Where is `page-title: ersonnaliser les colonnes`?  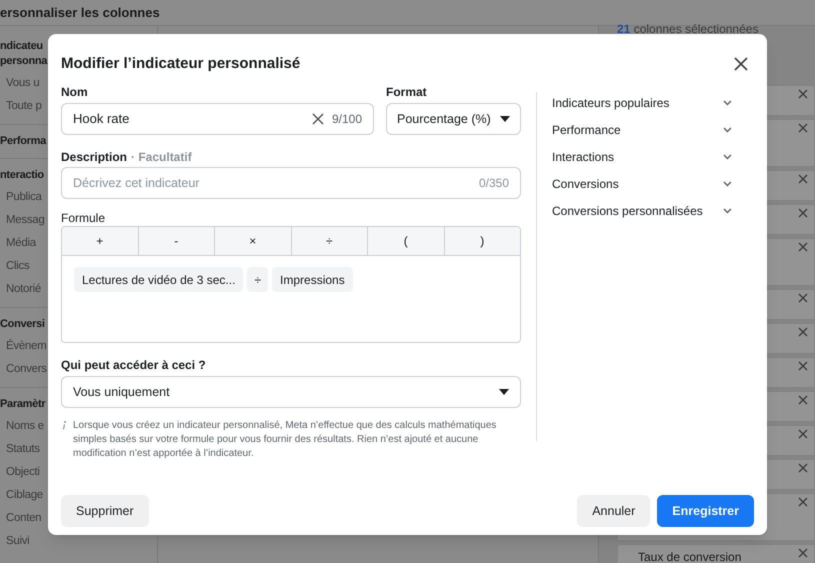
page-title: ersonnaliser les colonnes is located at coordinates (80, 13).